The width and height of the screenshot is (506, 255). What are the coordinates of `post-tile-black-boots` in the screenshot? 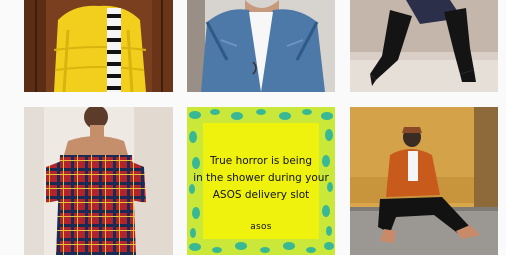 It's located at (424, 46).